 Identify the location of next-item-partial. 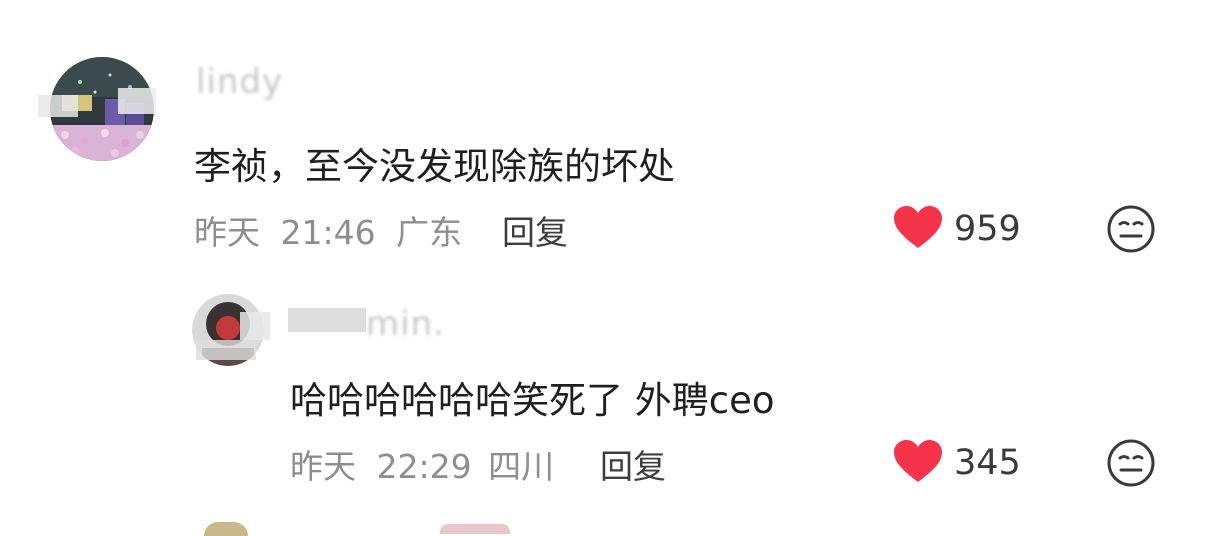
(475, 529).